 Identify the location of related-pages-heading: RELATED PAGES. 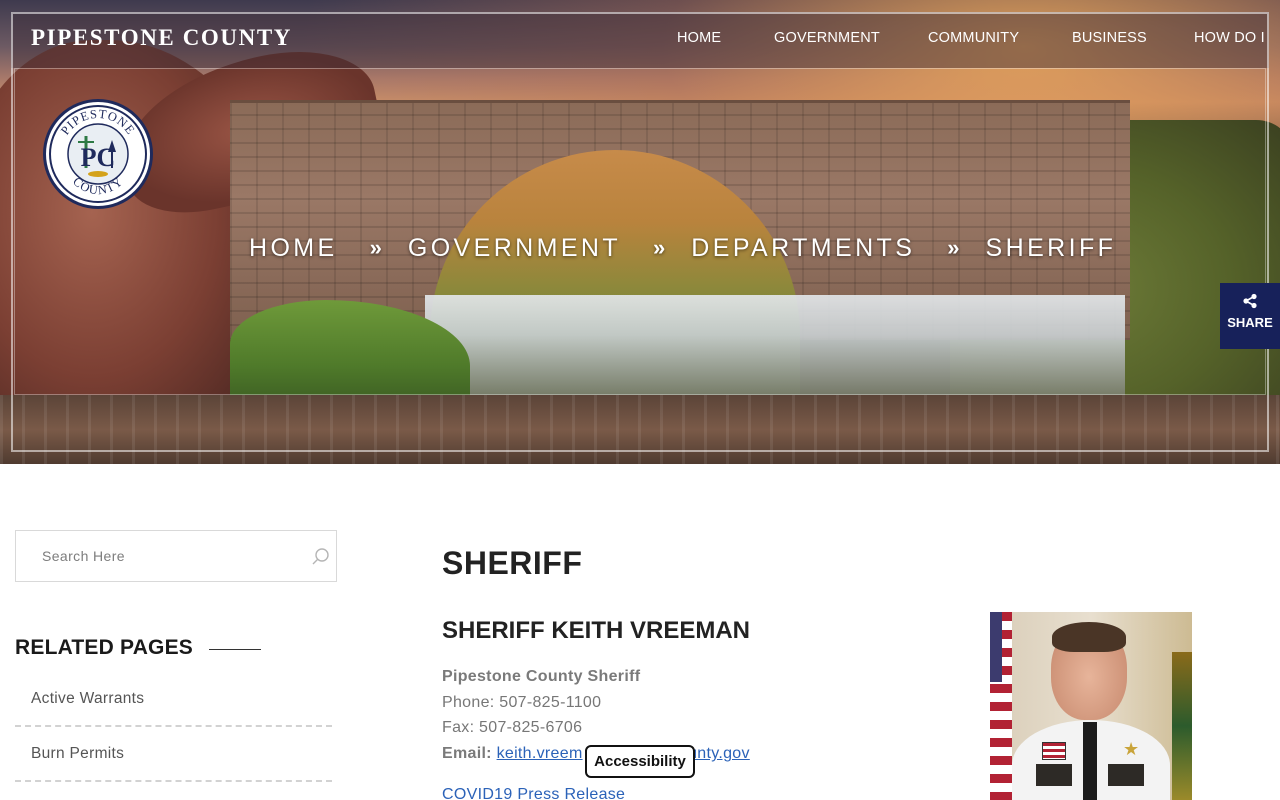
(104, 647).